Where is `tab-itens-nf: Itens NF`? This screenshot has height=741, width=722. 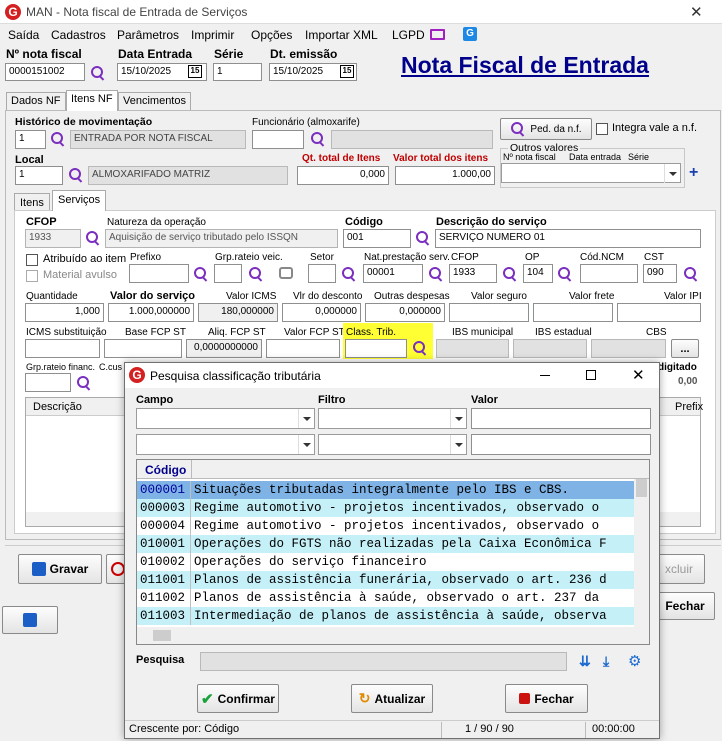
tab-itens-nf: Itens NF is located at coordinates (92, 100).